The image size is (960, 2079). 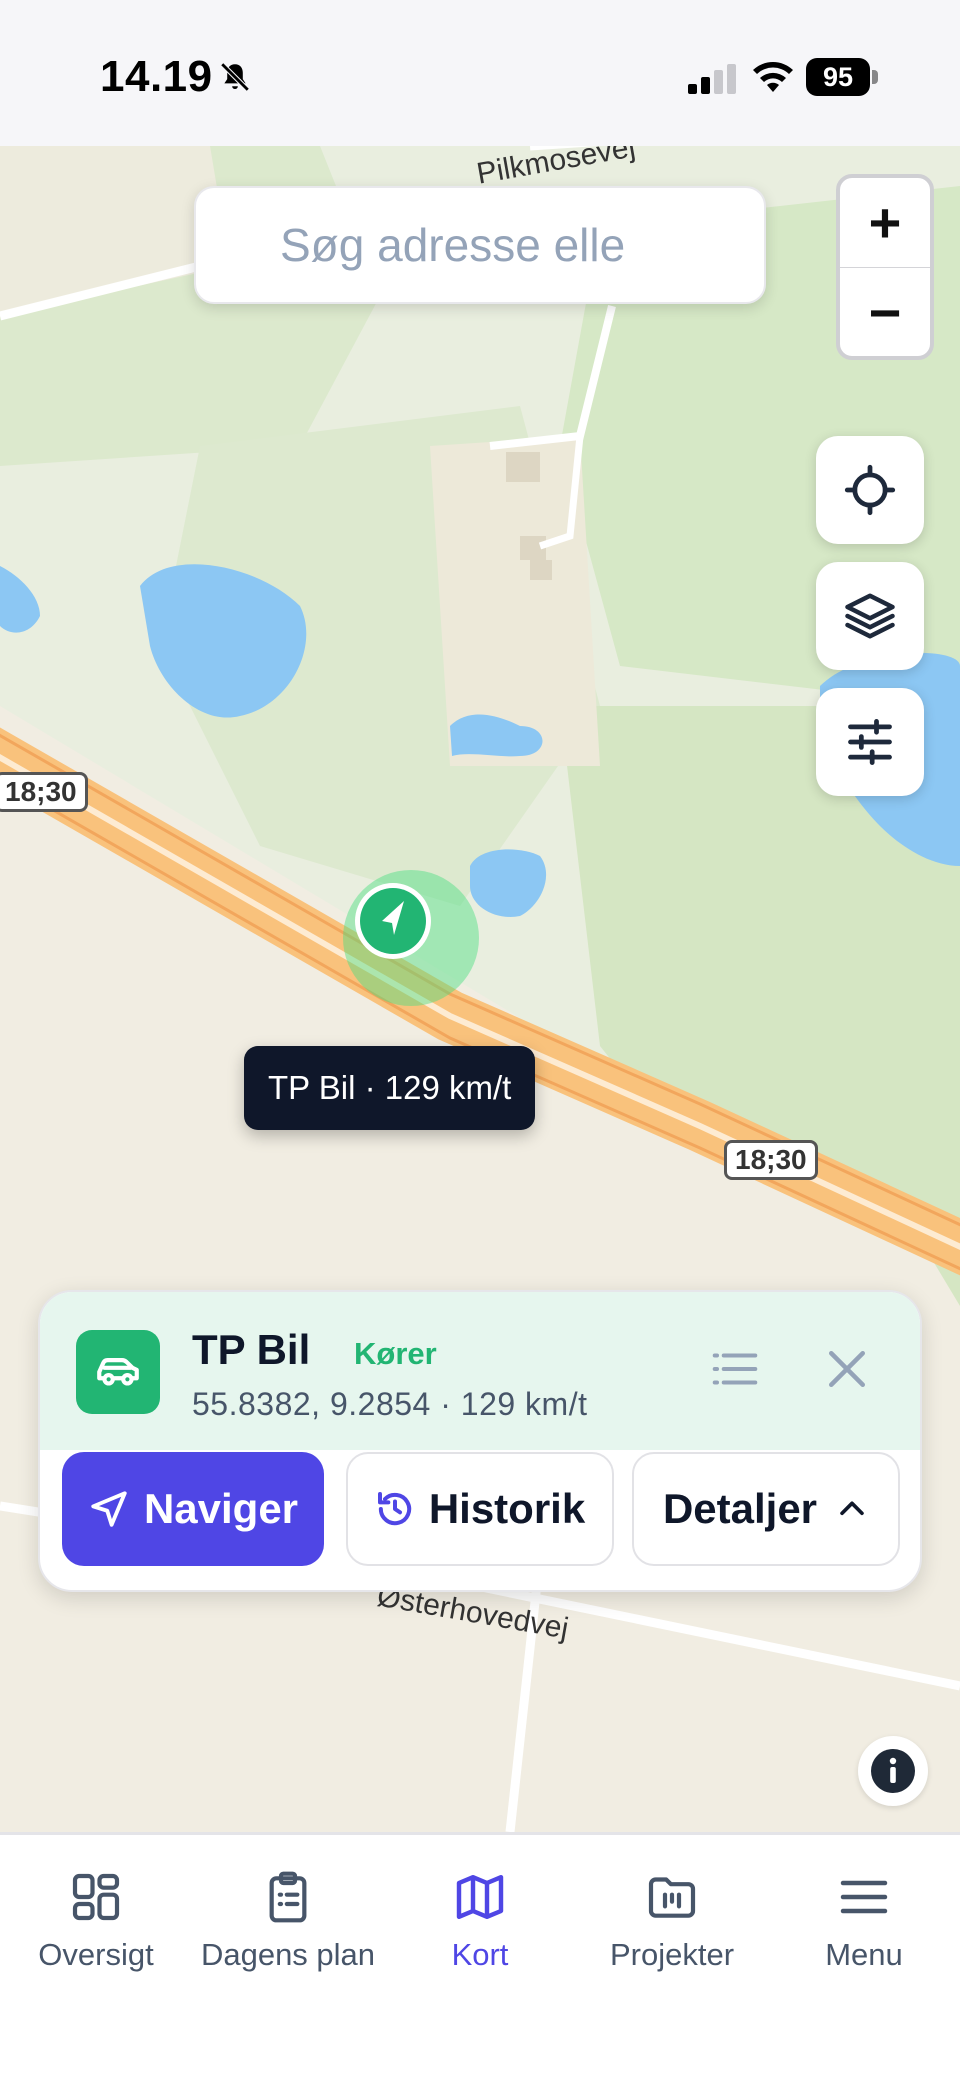 What do you see at coordinates (507, 1508) in the screenshot?
I see `history-button-label: Historik` at bounding box center [507, 1508].